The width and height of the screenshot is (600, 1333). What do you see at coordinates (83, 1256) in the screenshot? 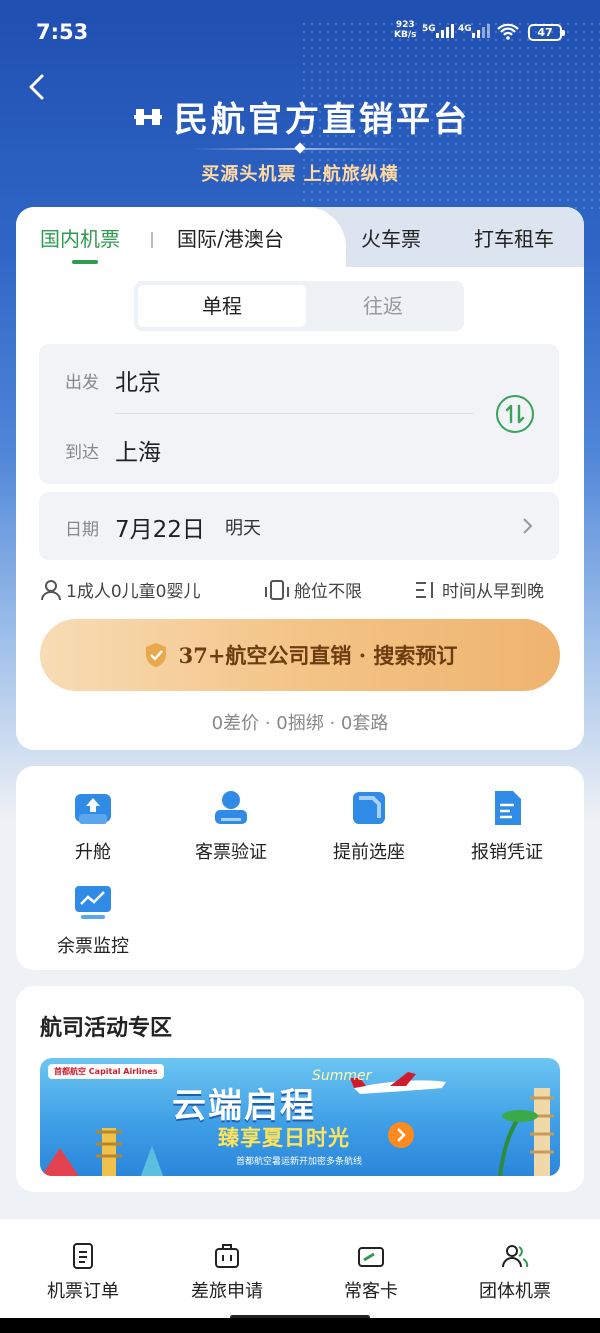
I see `order-list-icon` at bounding box center [83, 1256].